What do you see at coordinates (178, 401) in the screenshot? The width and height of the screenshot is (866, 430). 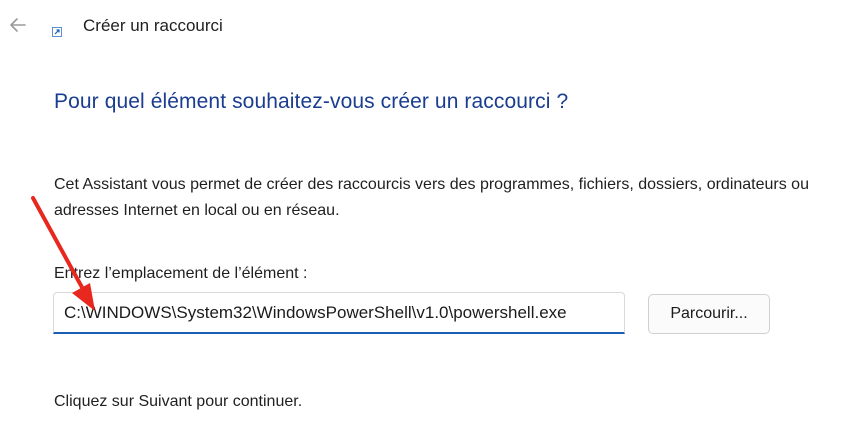 I see `continue-hint: Cliquez sur Suivant pour continuer.` at bounding box center [178, 401].